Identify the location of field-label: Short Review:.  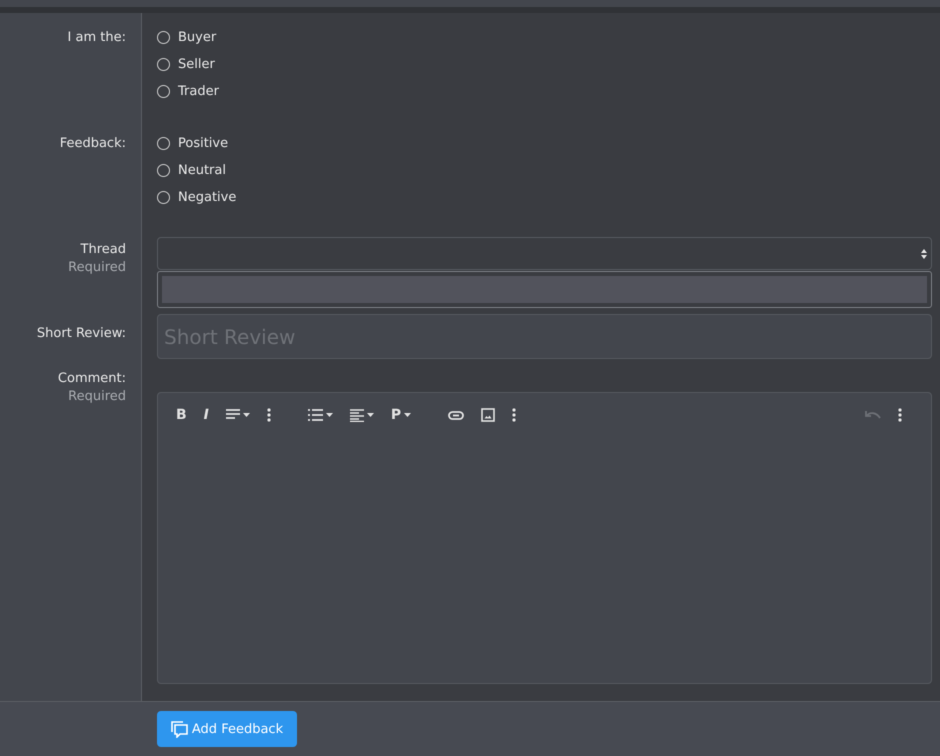
(81, 334).